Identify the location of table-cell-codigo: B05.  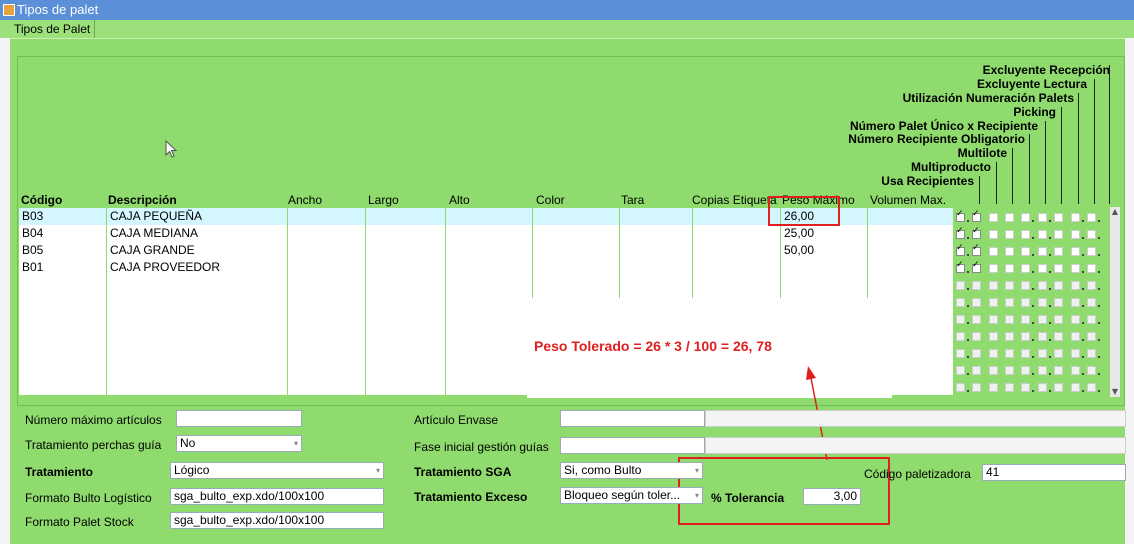
(63, 250).